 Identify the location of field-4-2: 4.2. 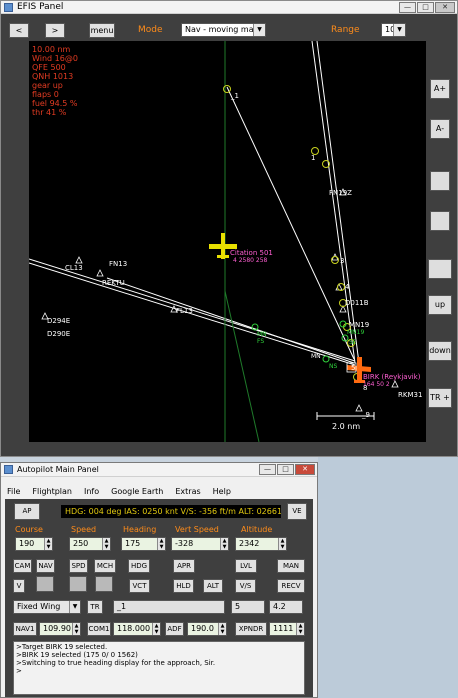
(286, 607).